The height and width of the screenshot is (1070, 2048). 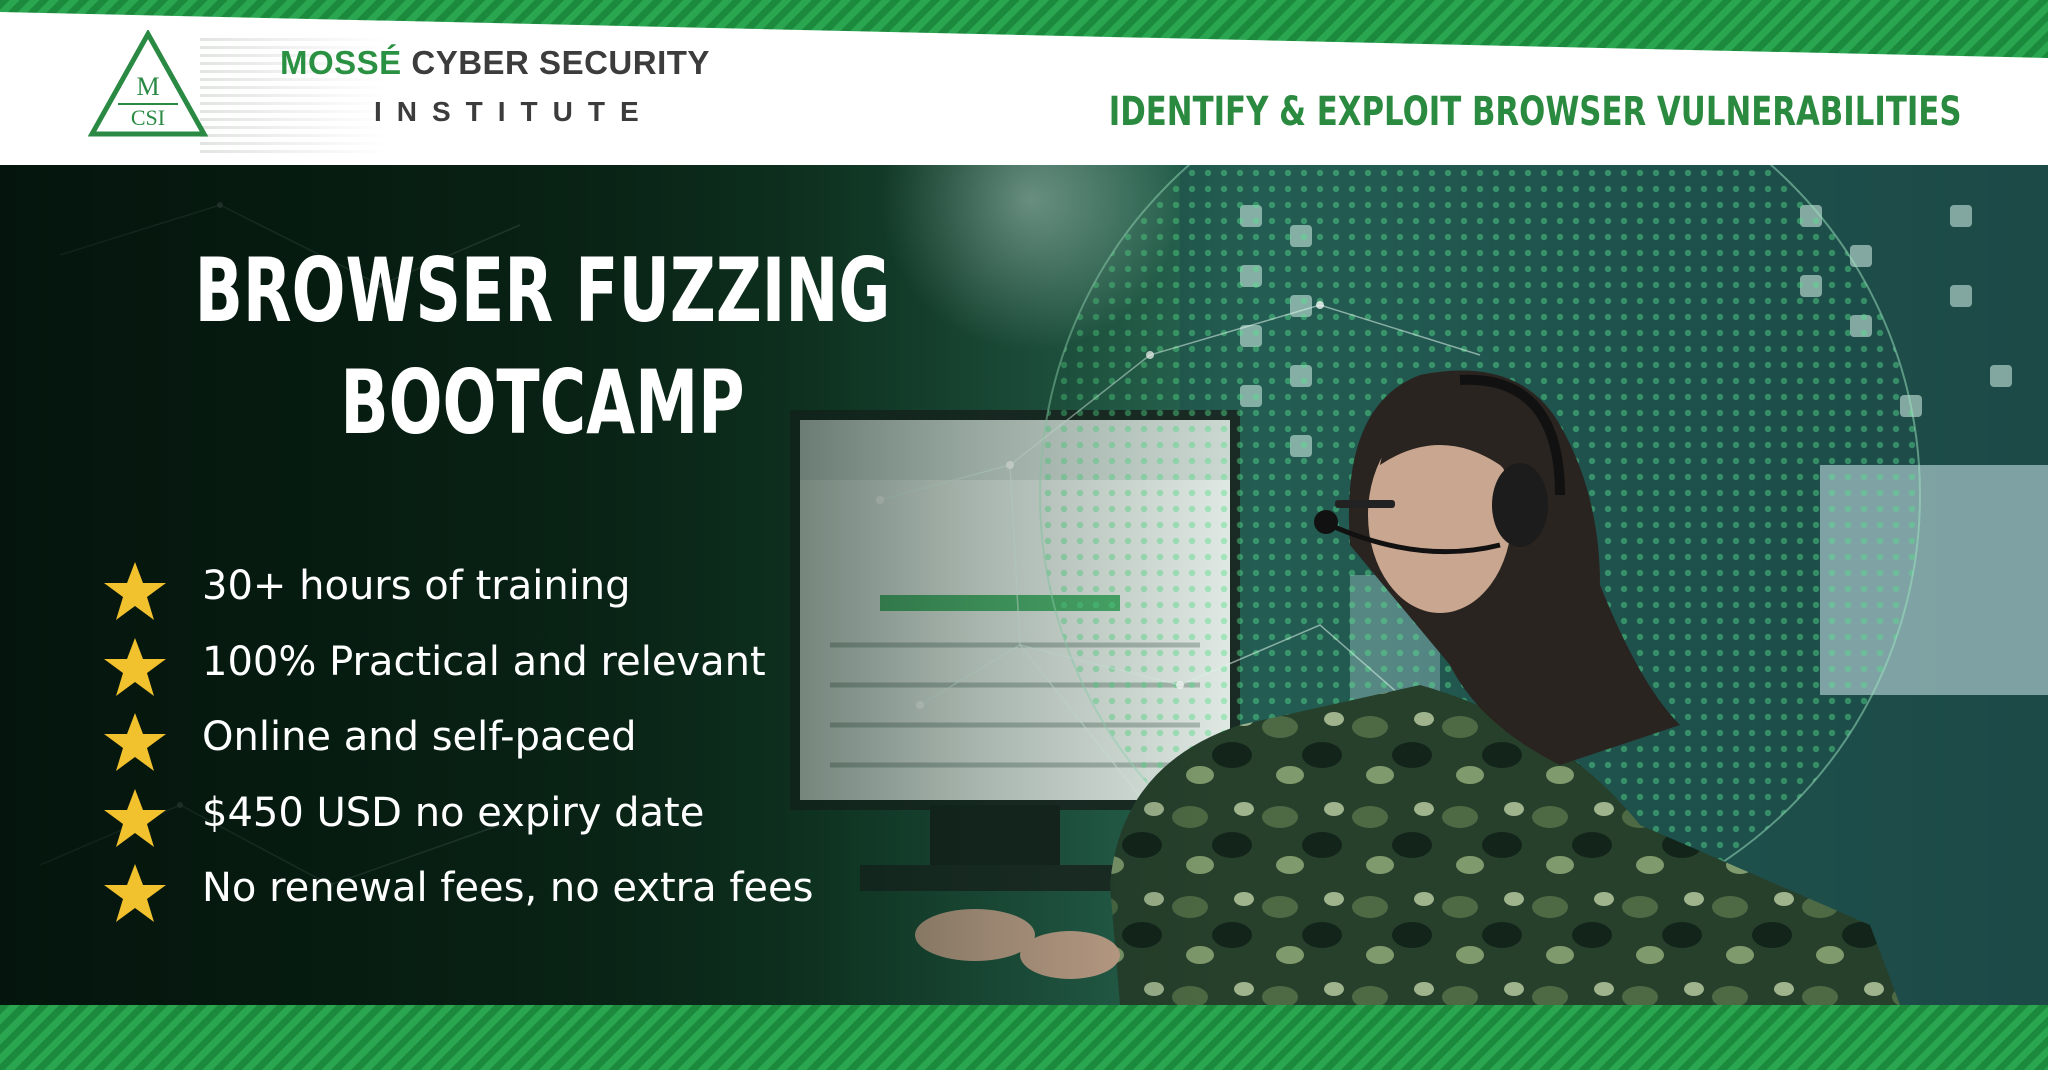 What do you see at coordinates (428, 93) in the screenshot?
I see `msci-logo: M CSI MOSSÉ CYBER SECURITY INSTITUTE` at bounding box center [428, 93].